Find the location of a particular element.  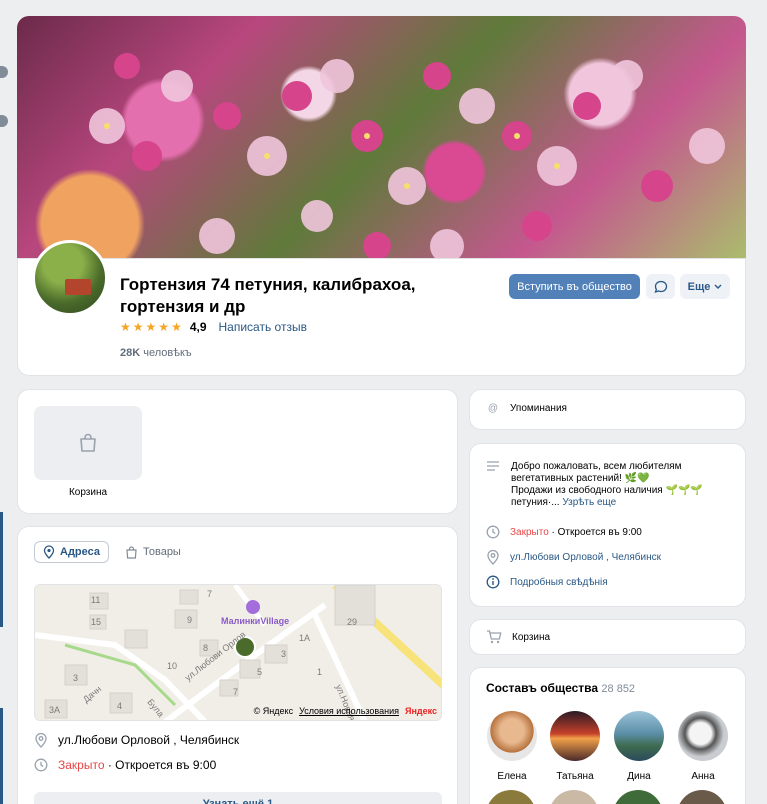

map-label: 9 is located at coordinates (190, 620).